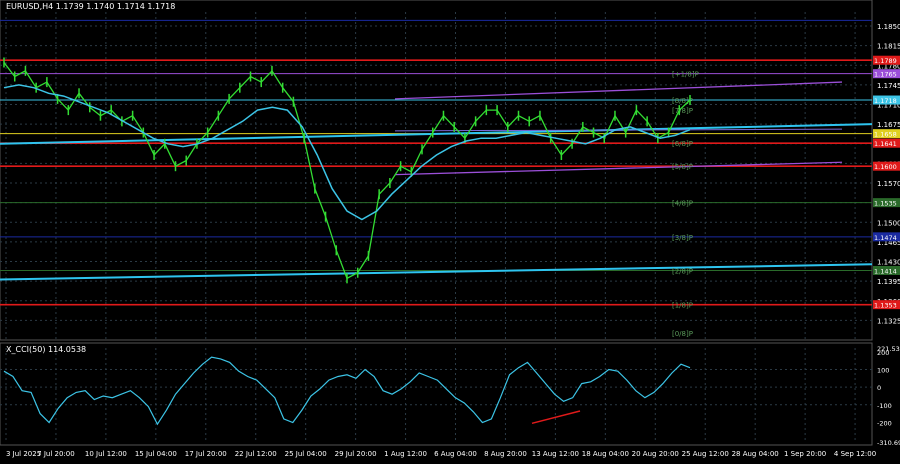 The width and height of the screenshot is (900, 464). I want to click on x-tick-label: 8 Aug 20:00, so click(505, 454).